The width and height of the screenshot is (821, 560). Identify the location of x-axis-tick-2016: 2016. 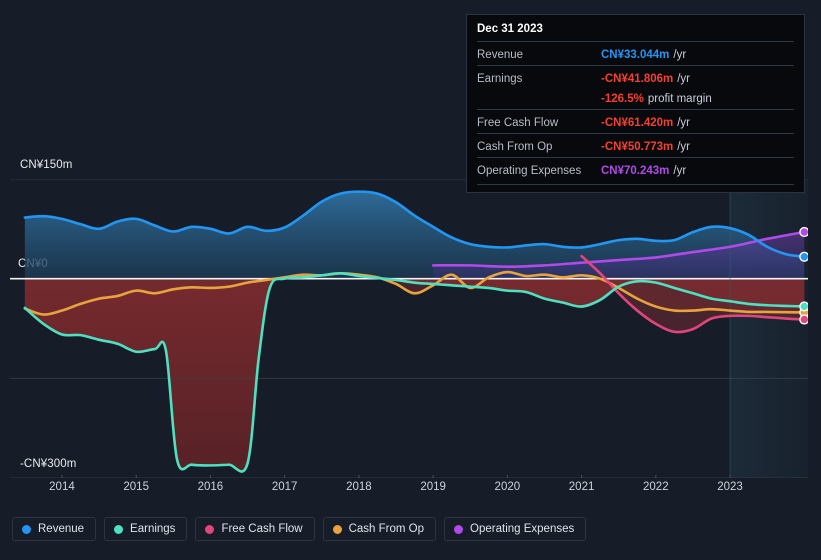
(210, 487).